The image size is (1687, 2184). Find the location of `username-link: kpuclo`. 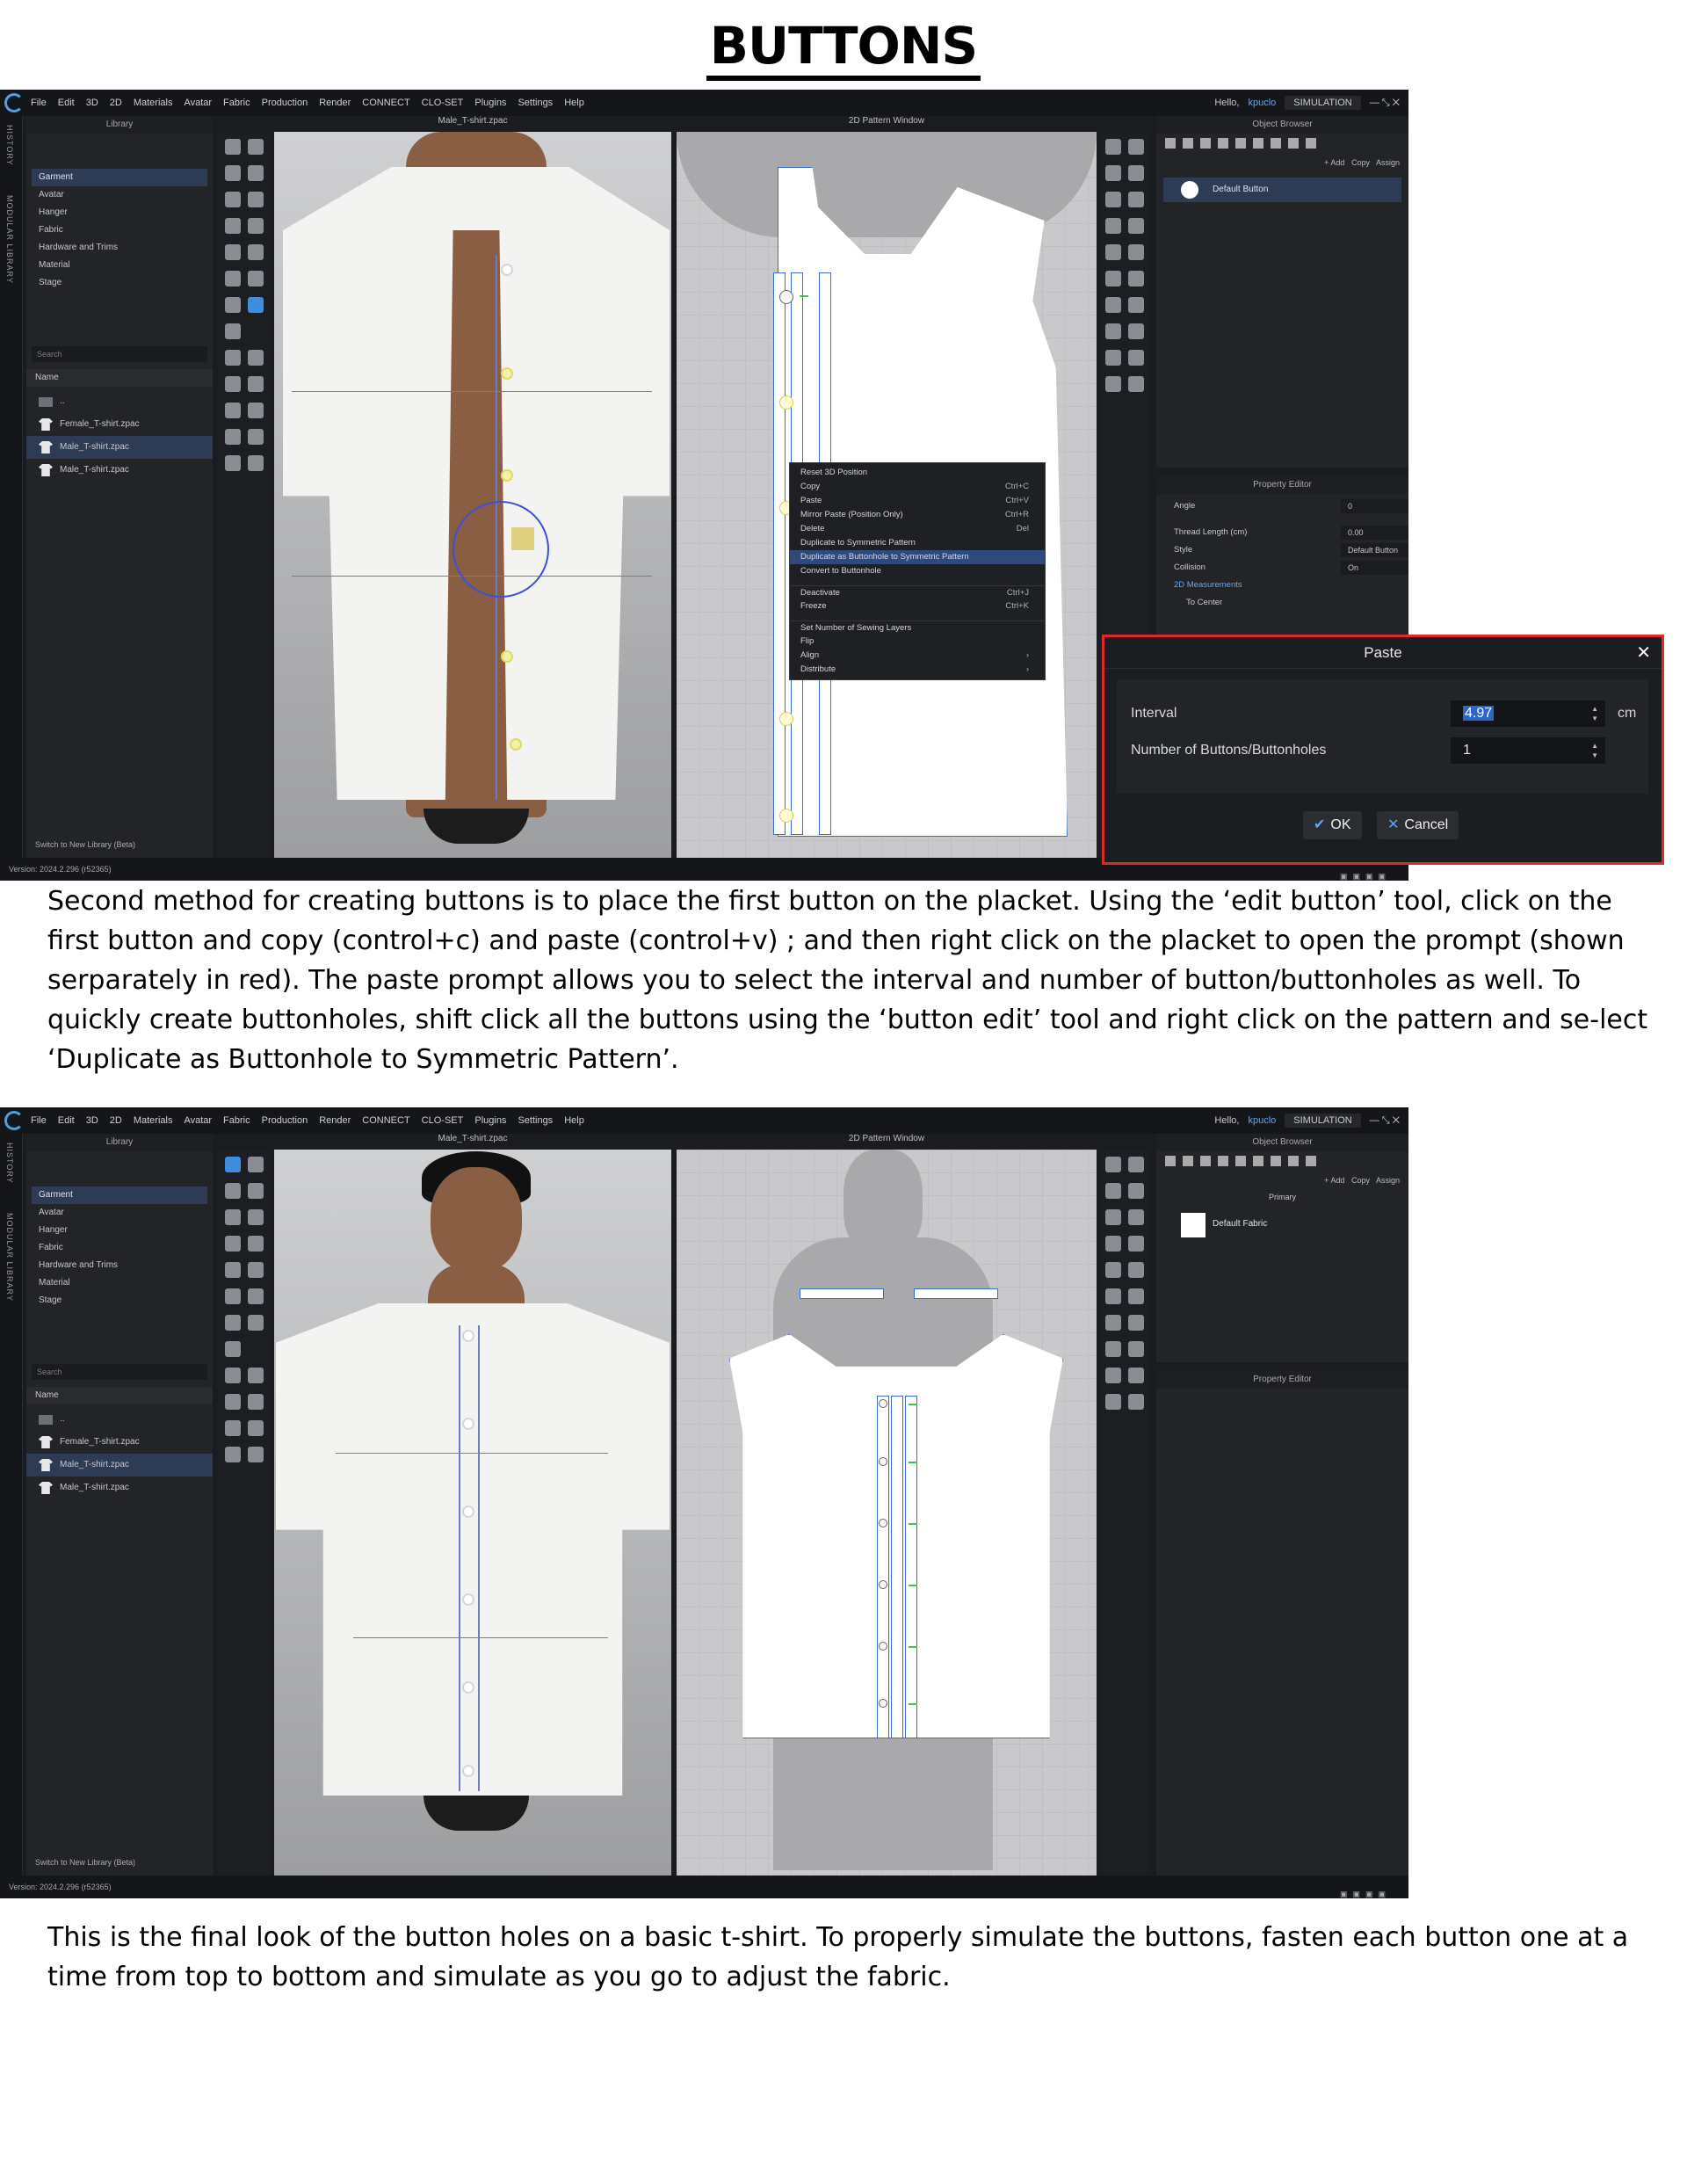

username-link: kpuclo is located at coordinates (1262, 103).